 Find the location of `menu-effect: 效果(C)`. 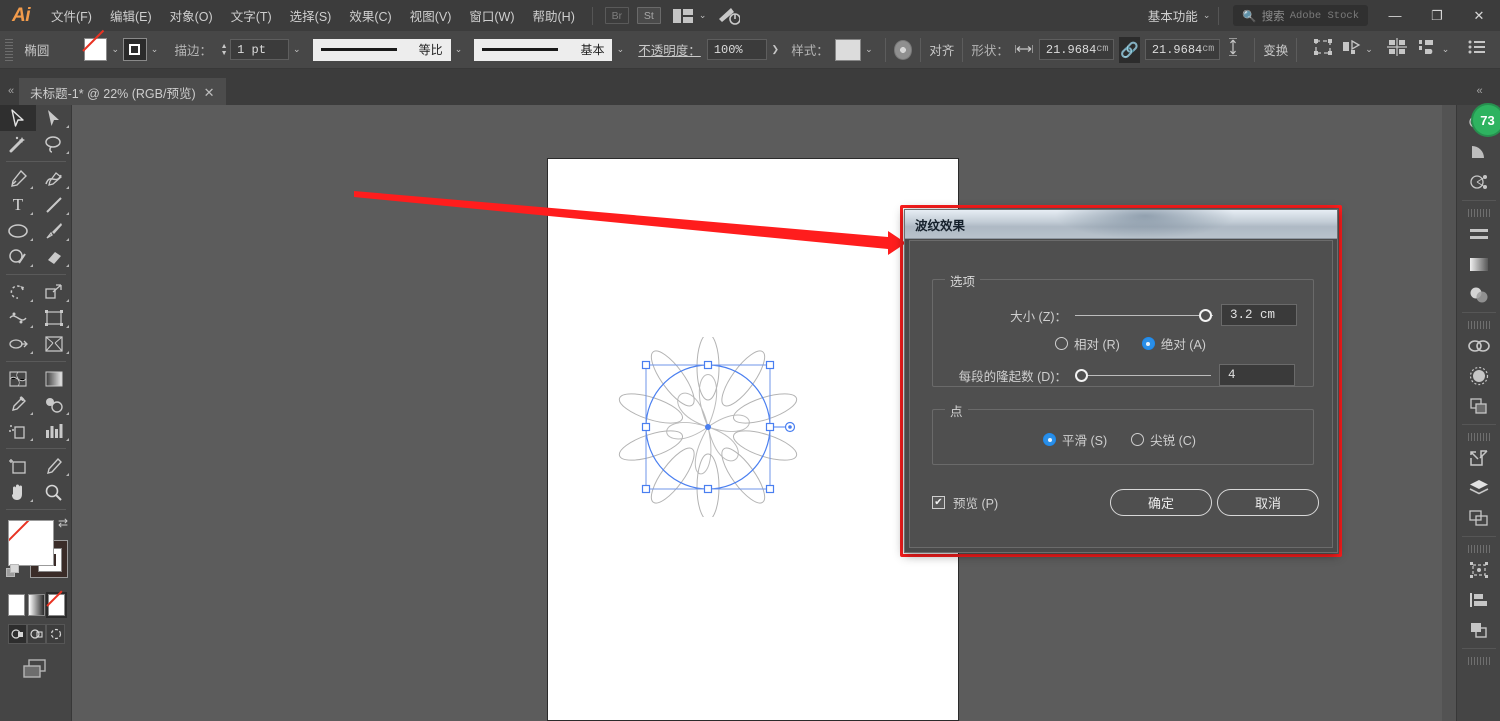

menu-effect: 效果(C) is located at coordinates (370, 15).